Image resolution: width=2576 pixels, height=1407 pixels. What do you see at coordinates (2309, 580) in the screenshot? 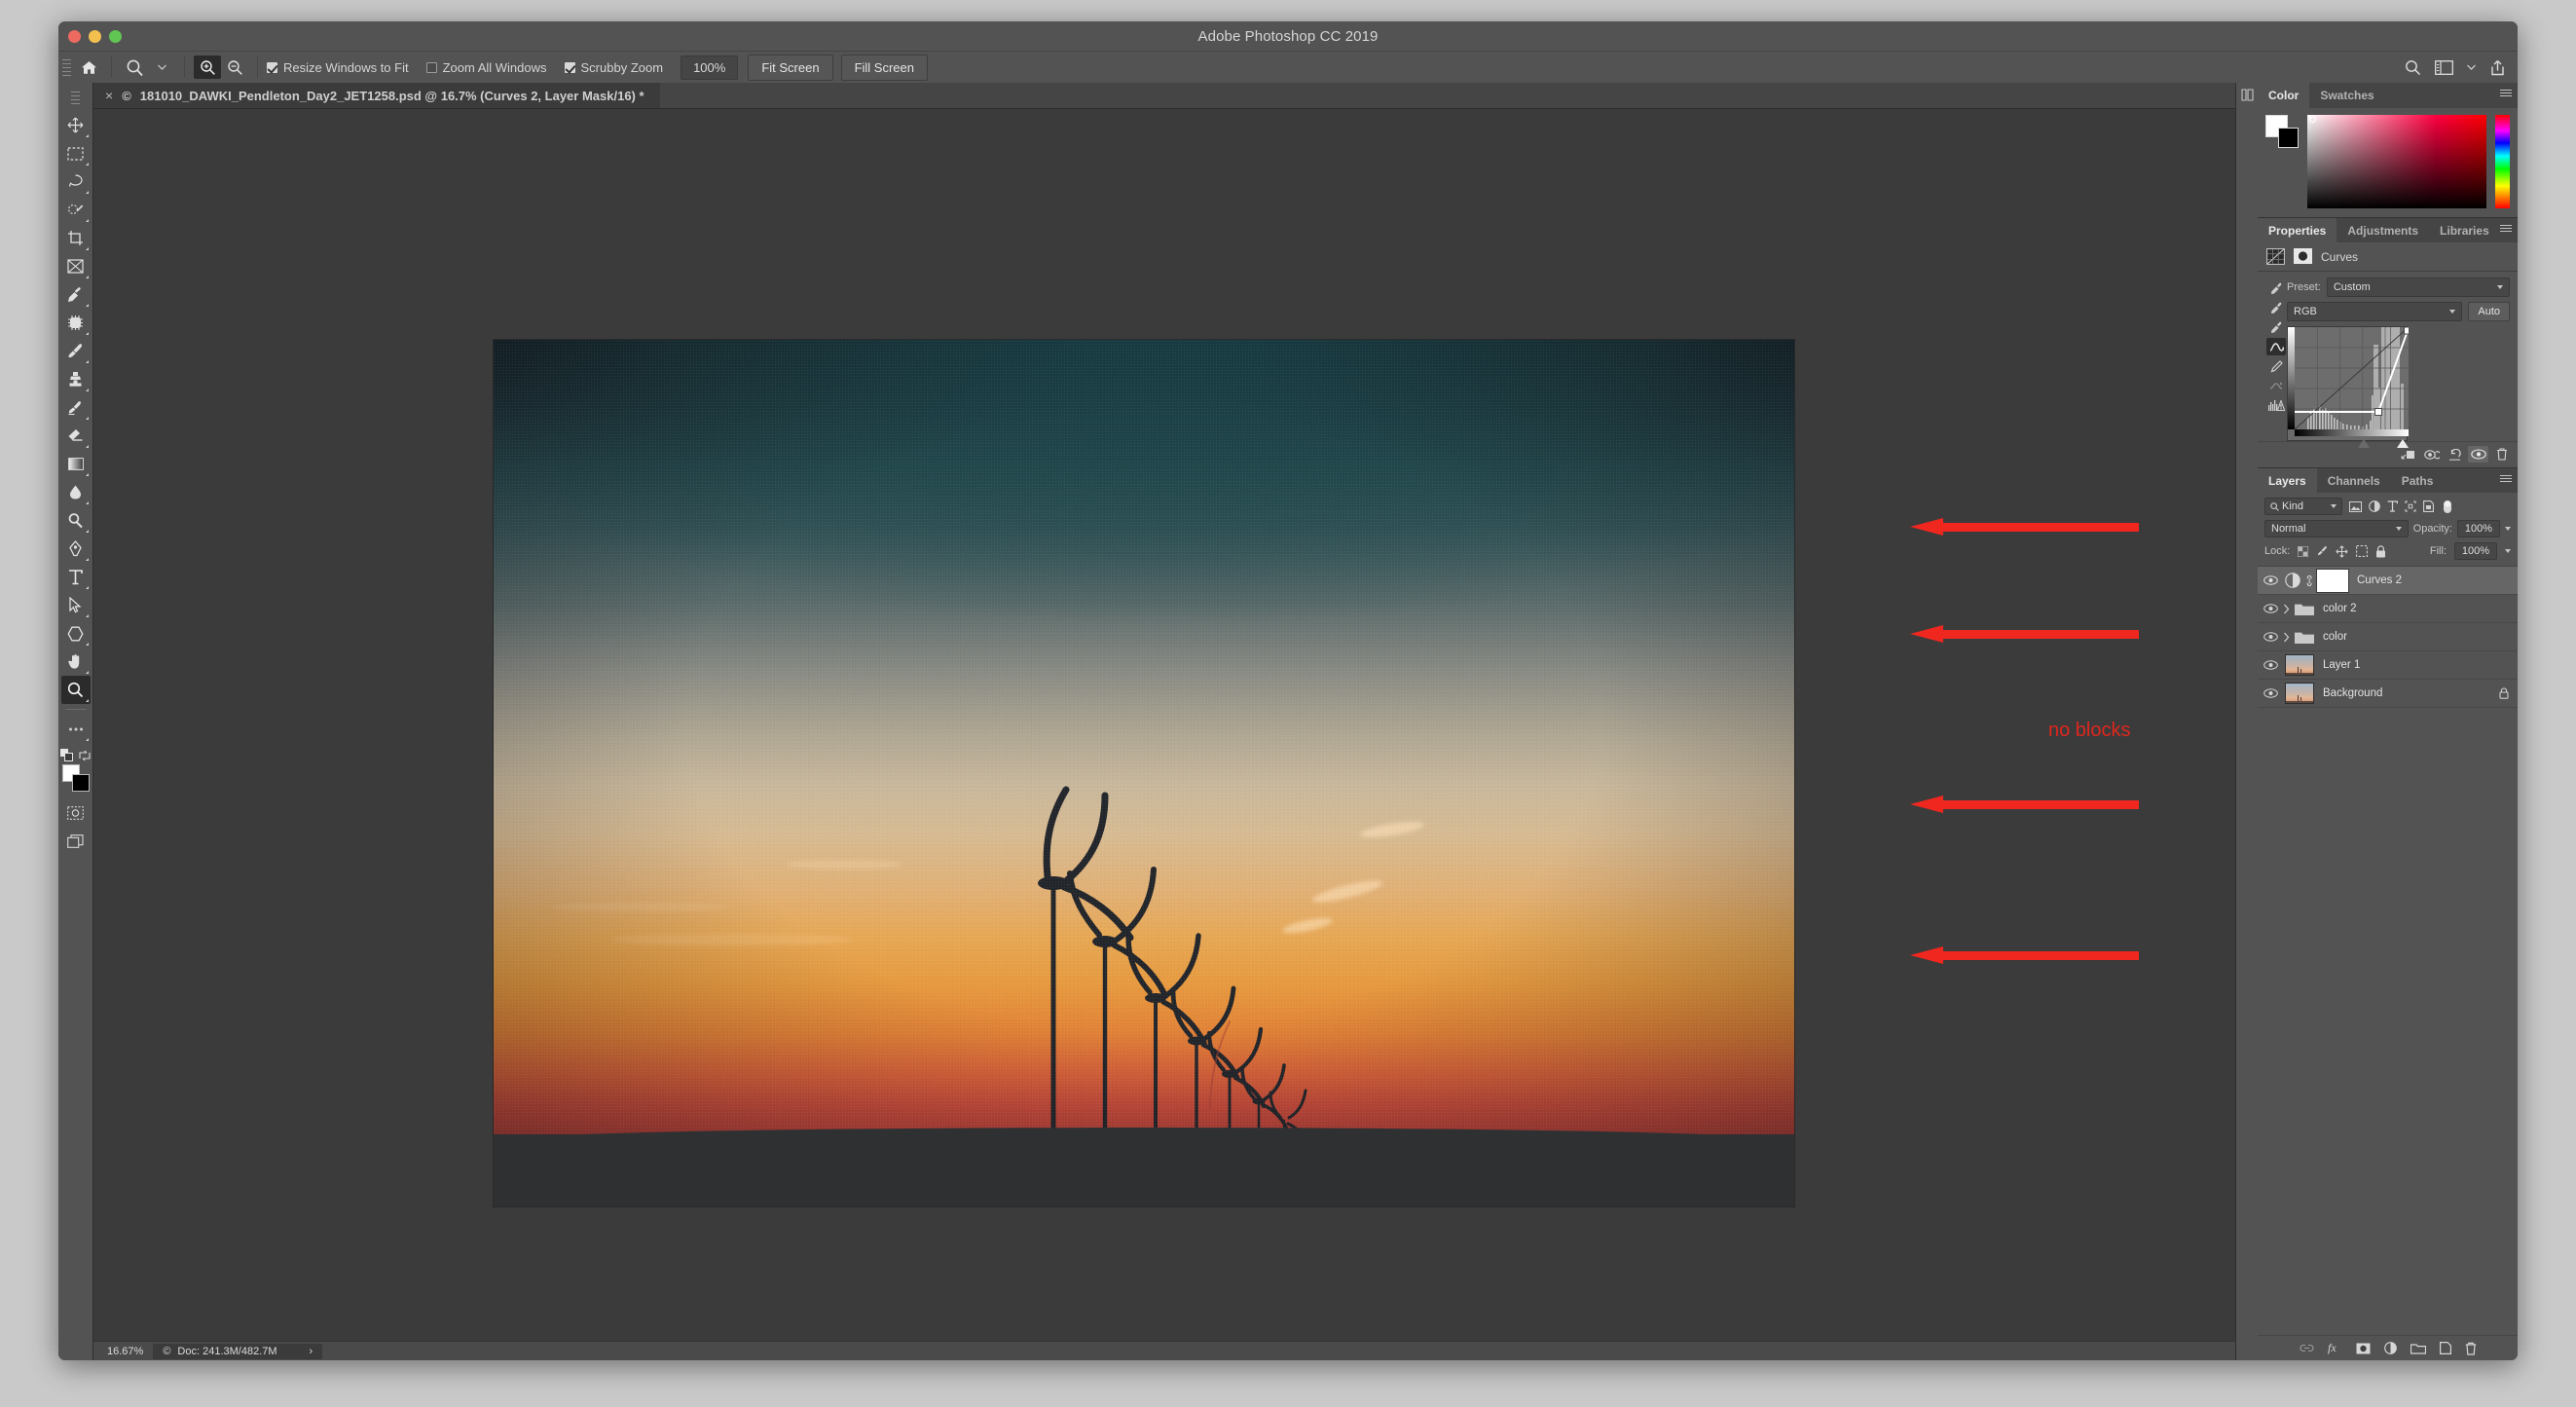
I see `mask-link-icon` at bounding box center [2309, 580].